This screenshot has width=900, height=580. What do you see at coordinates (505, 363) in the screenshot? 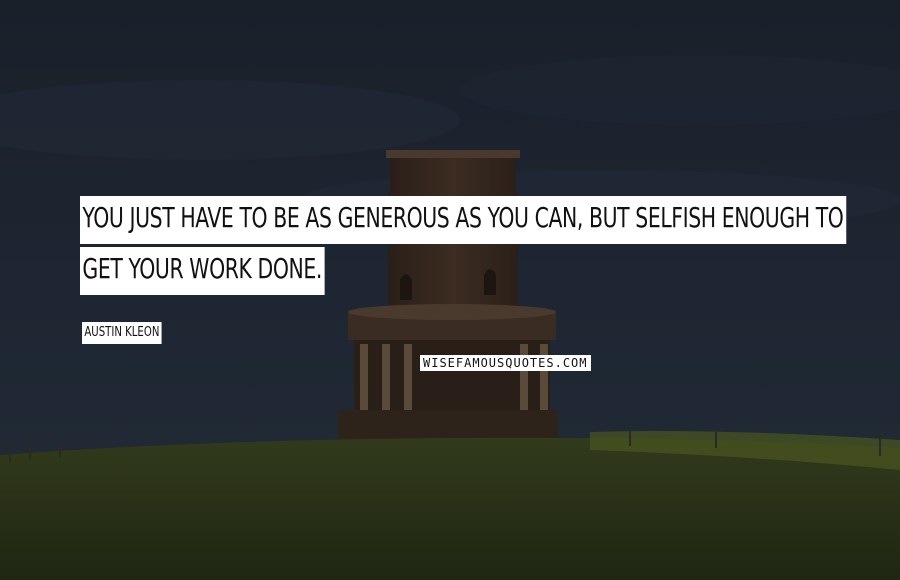
I see `site-watermark: WISEFAMOUSQUOTES.COM` at bounding box center [505, 363].